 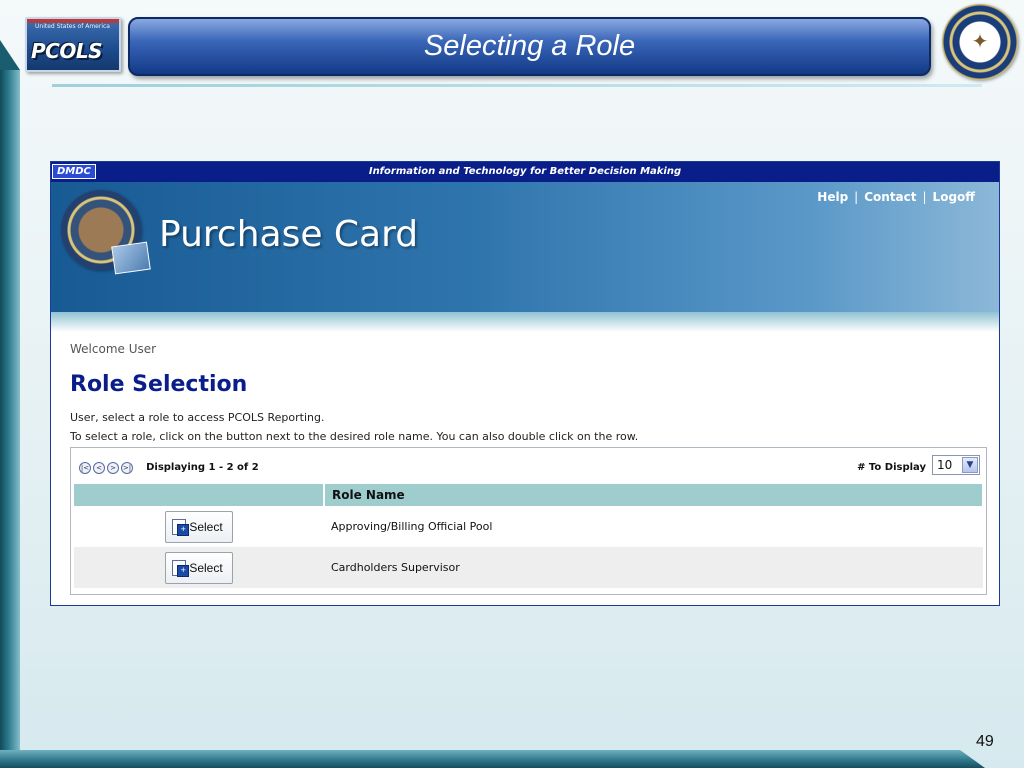 What do you see at coordinates (85, 467) in the screenshot?
I see `first-page-icon: |<` at bounding box center [85, 467].